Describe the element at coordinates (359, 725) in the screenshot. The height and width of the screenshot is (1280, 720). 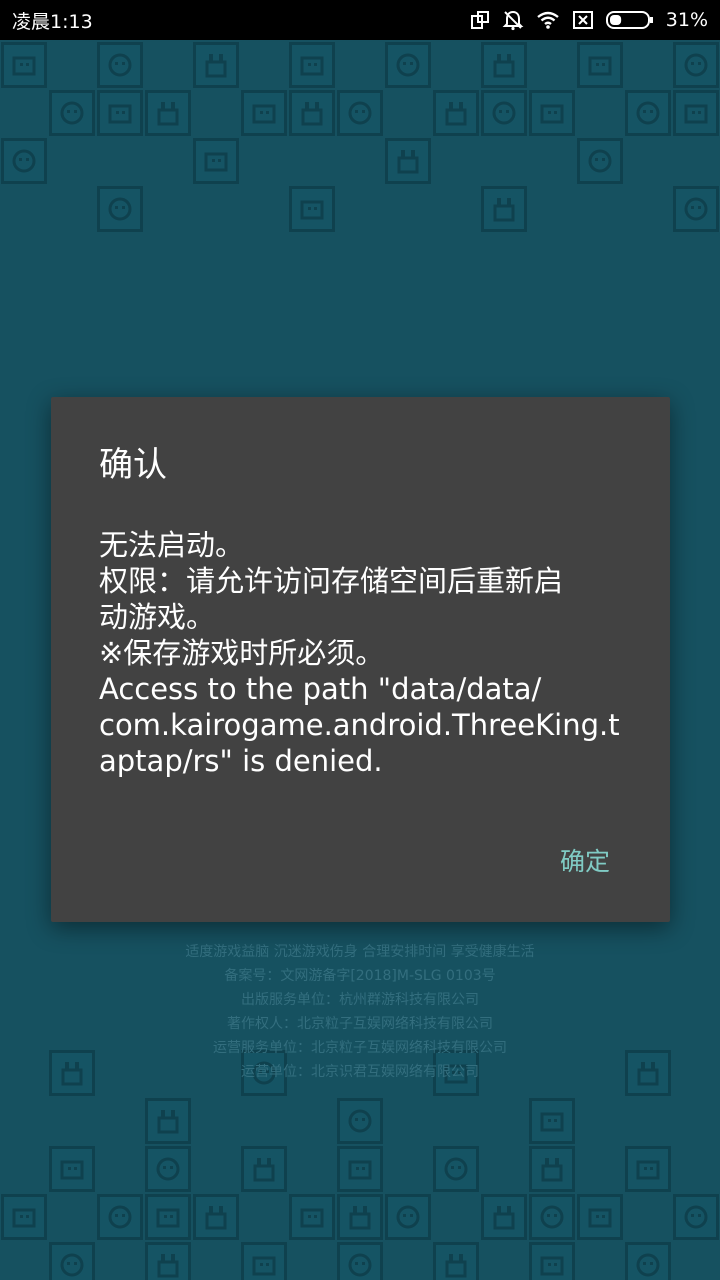
I see `message-line: com.kairogame.android.ThreeKing.t` at that location.